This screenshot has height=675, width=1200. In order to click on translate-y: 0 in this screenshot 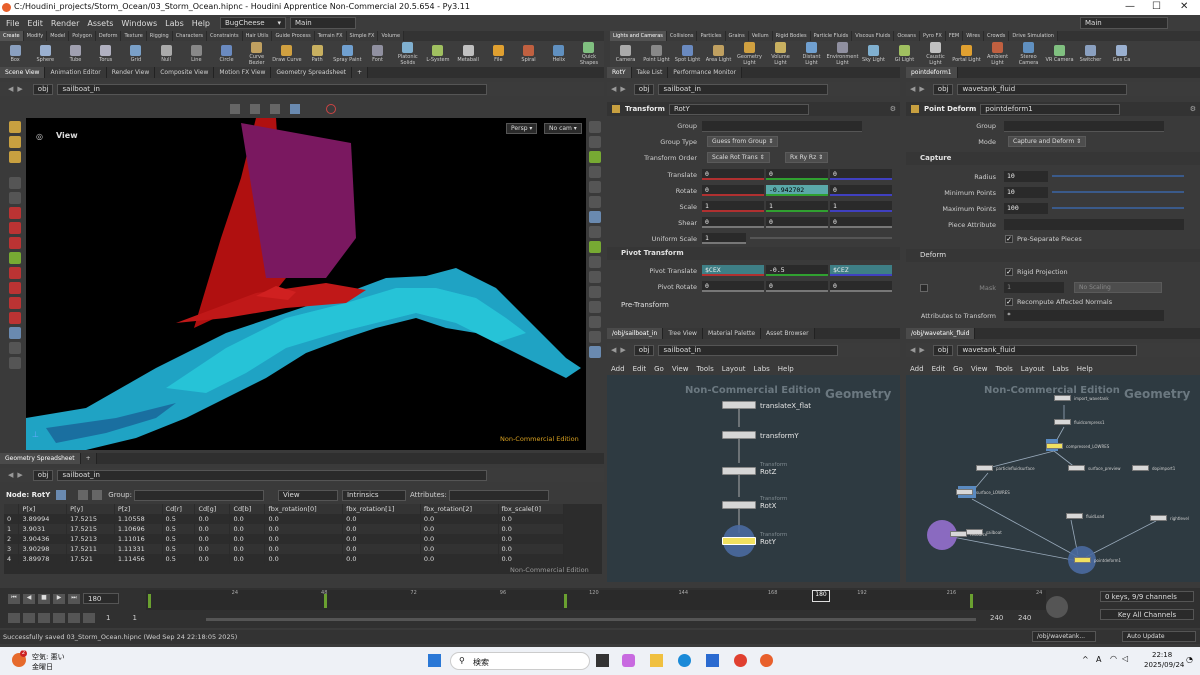, I will do `click(797, 174)`.